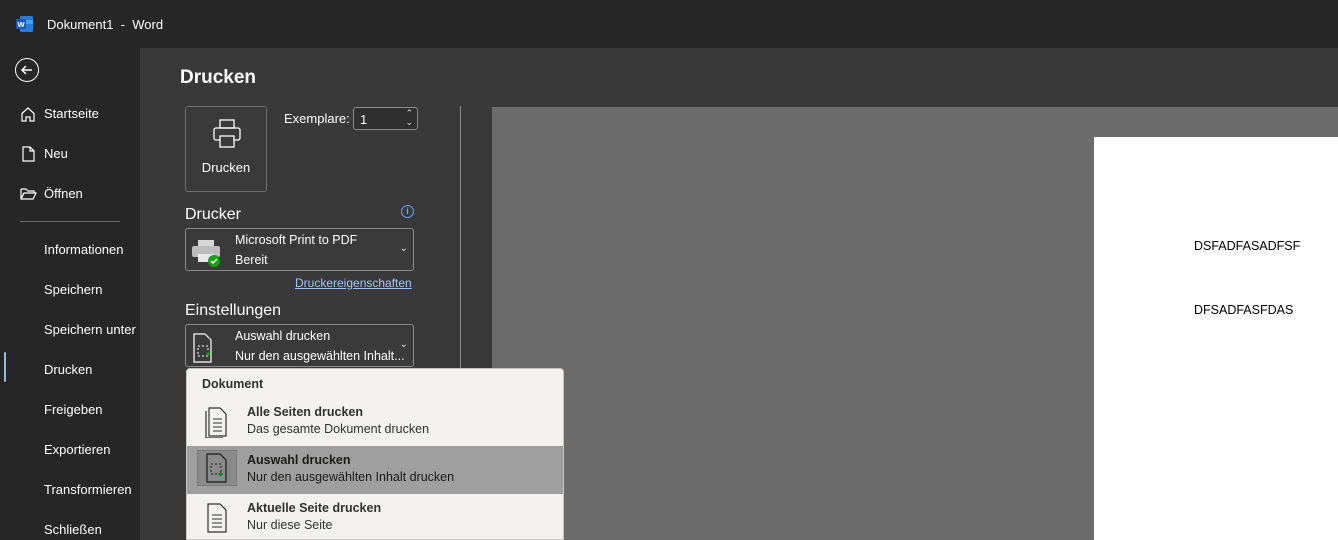 The height and width of the screenshot is (540, 1338). What do you see at coordinates (206, 253) in the screenshot?
I see `printer-ready-icon` at bounding box center [206, 253].